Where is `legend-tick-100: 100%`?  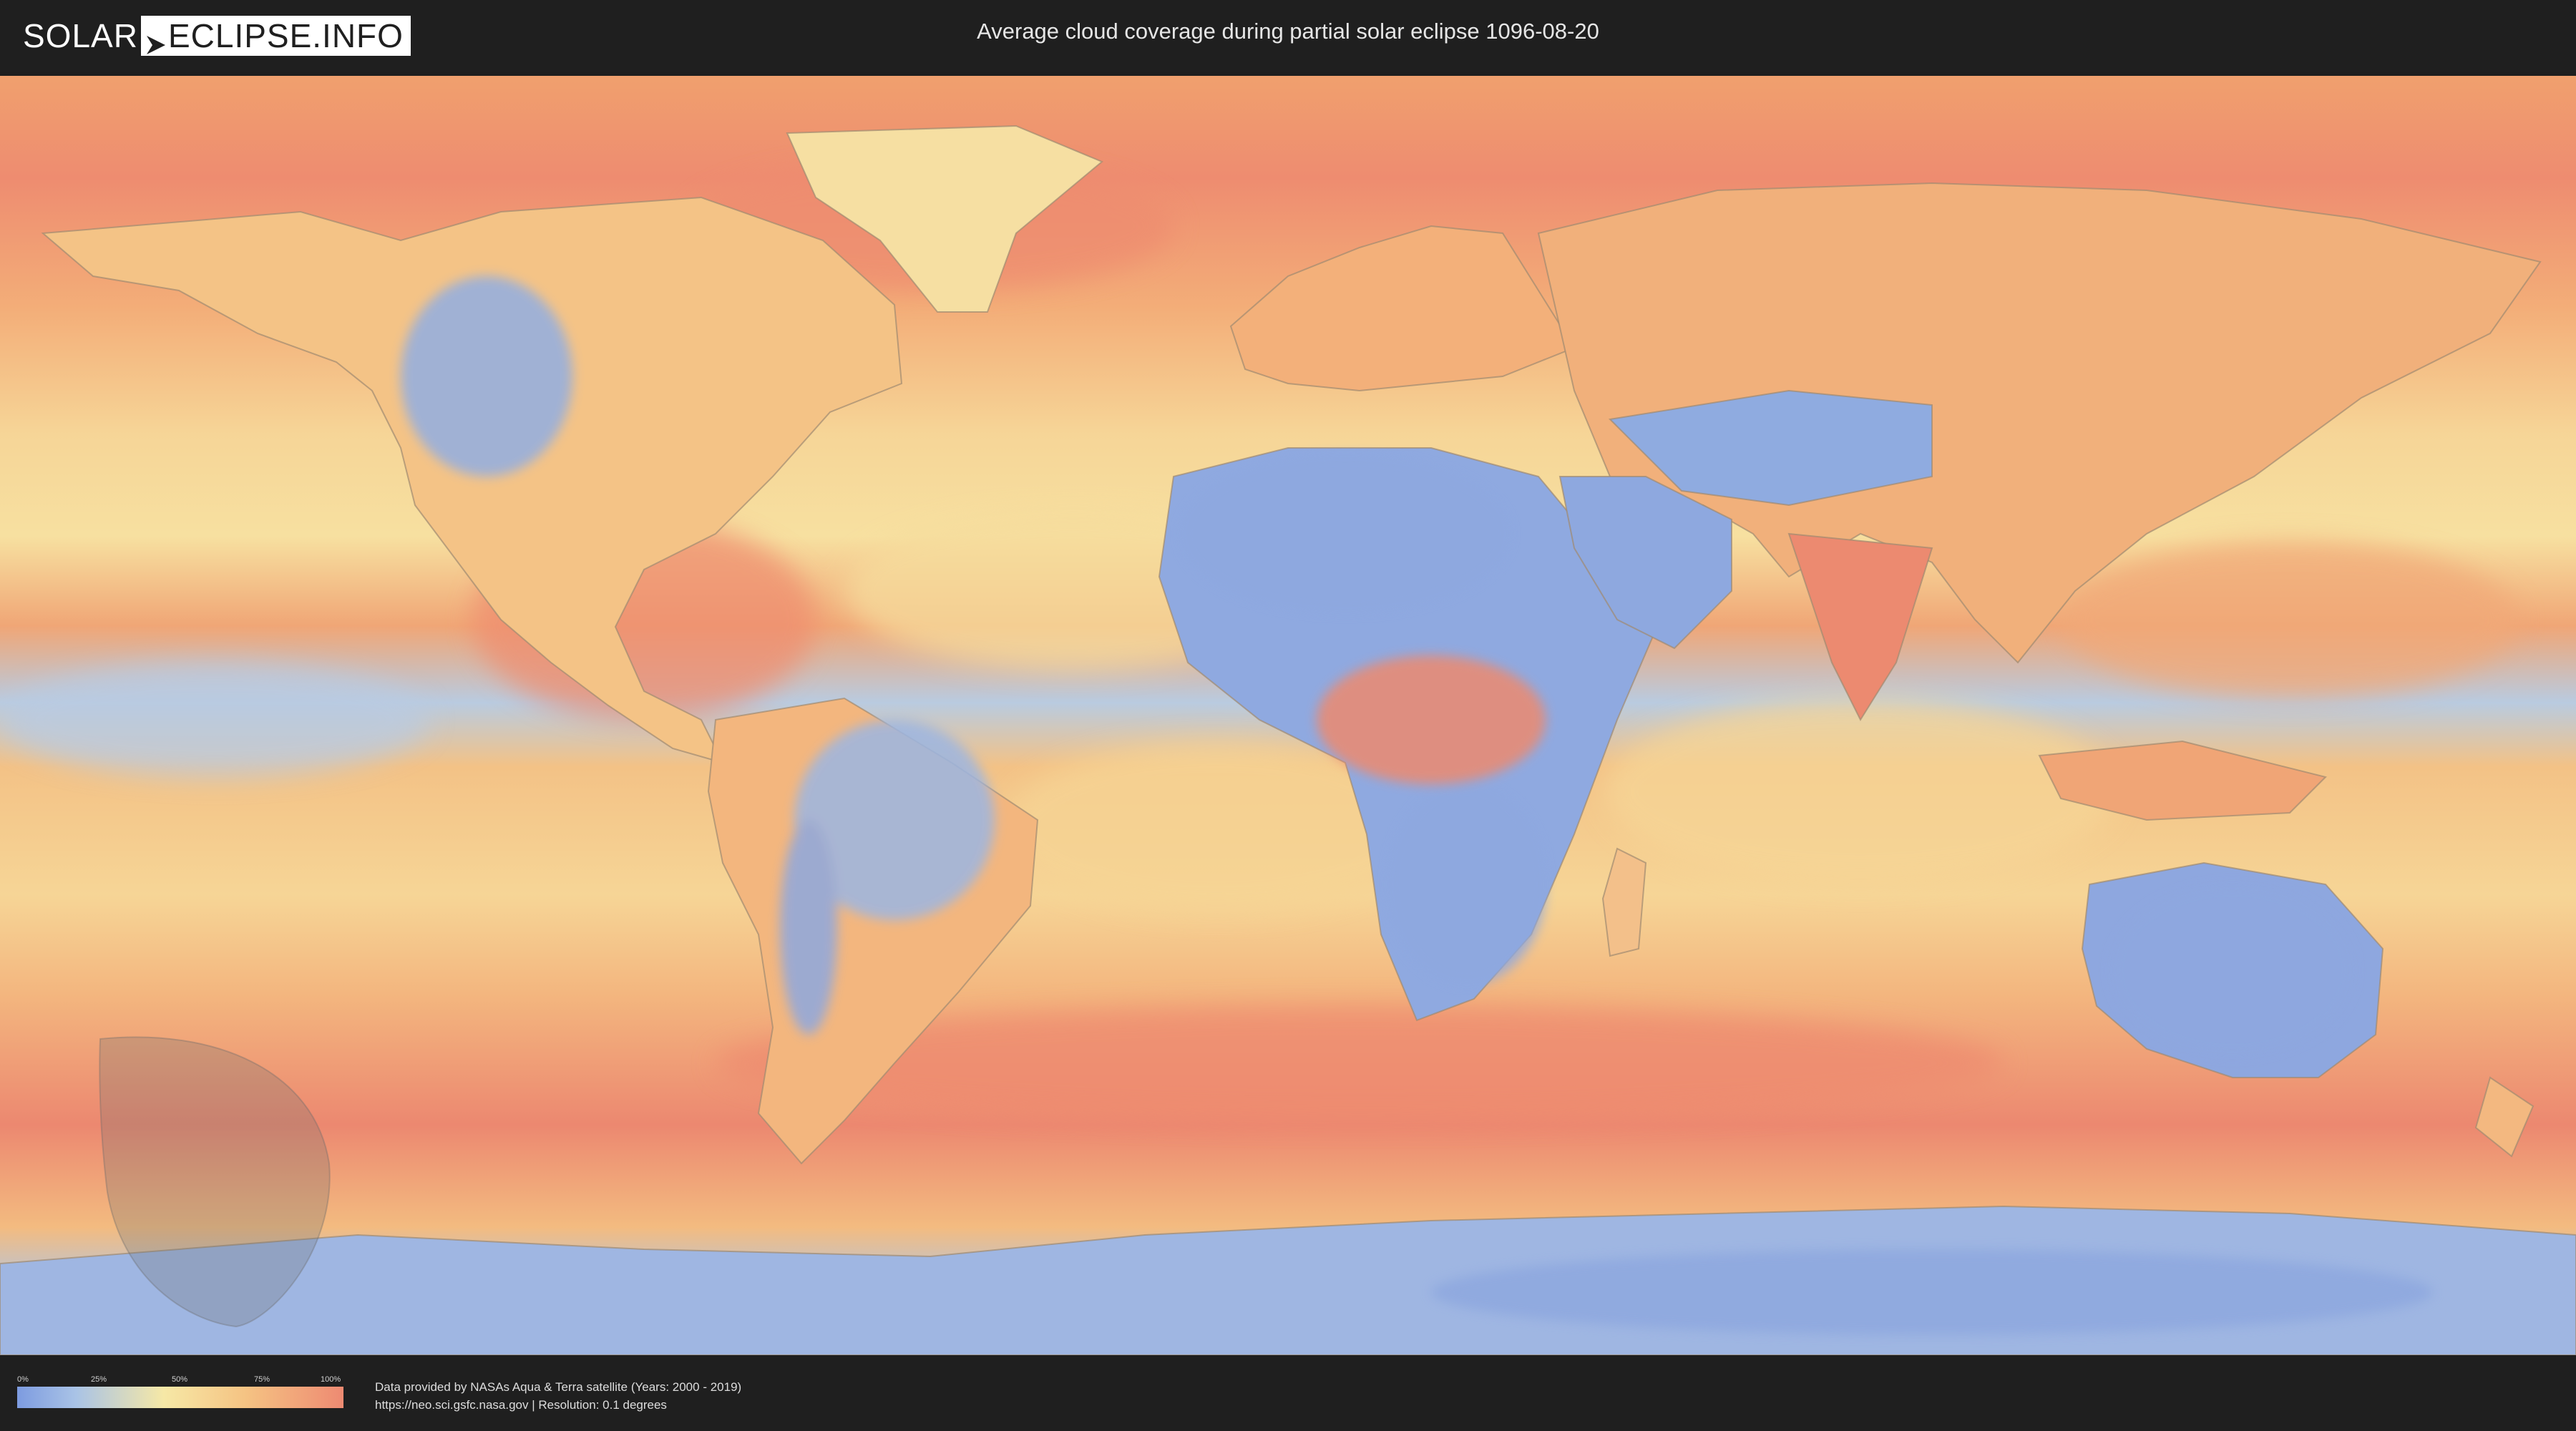
legend-tick-100: 100% is located at coordinates (331, 1379).